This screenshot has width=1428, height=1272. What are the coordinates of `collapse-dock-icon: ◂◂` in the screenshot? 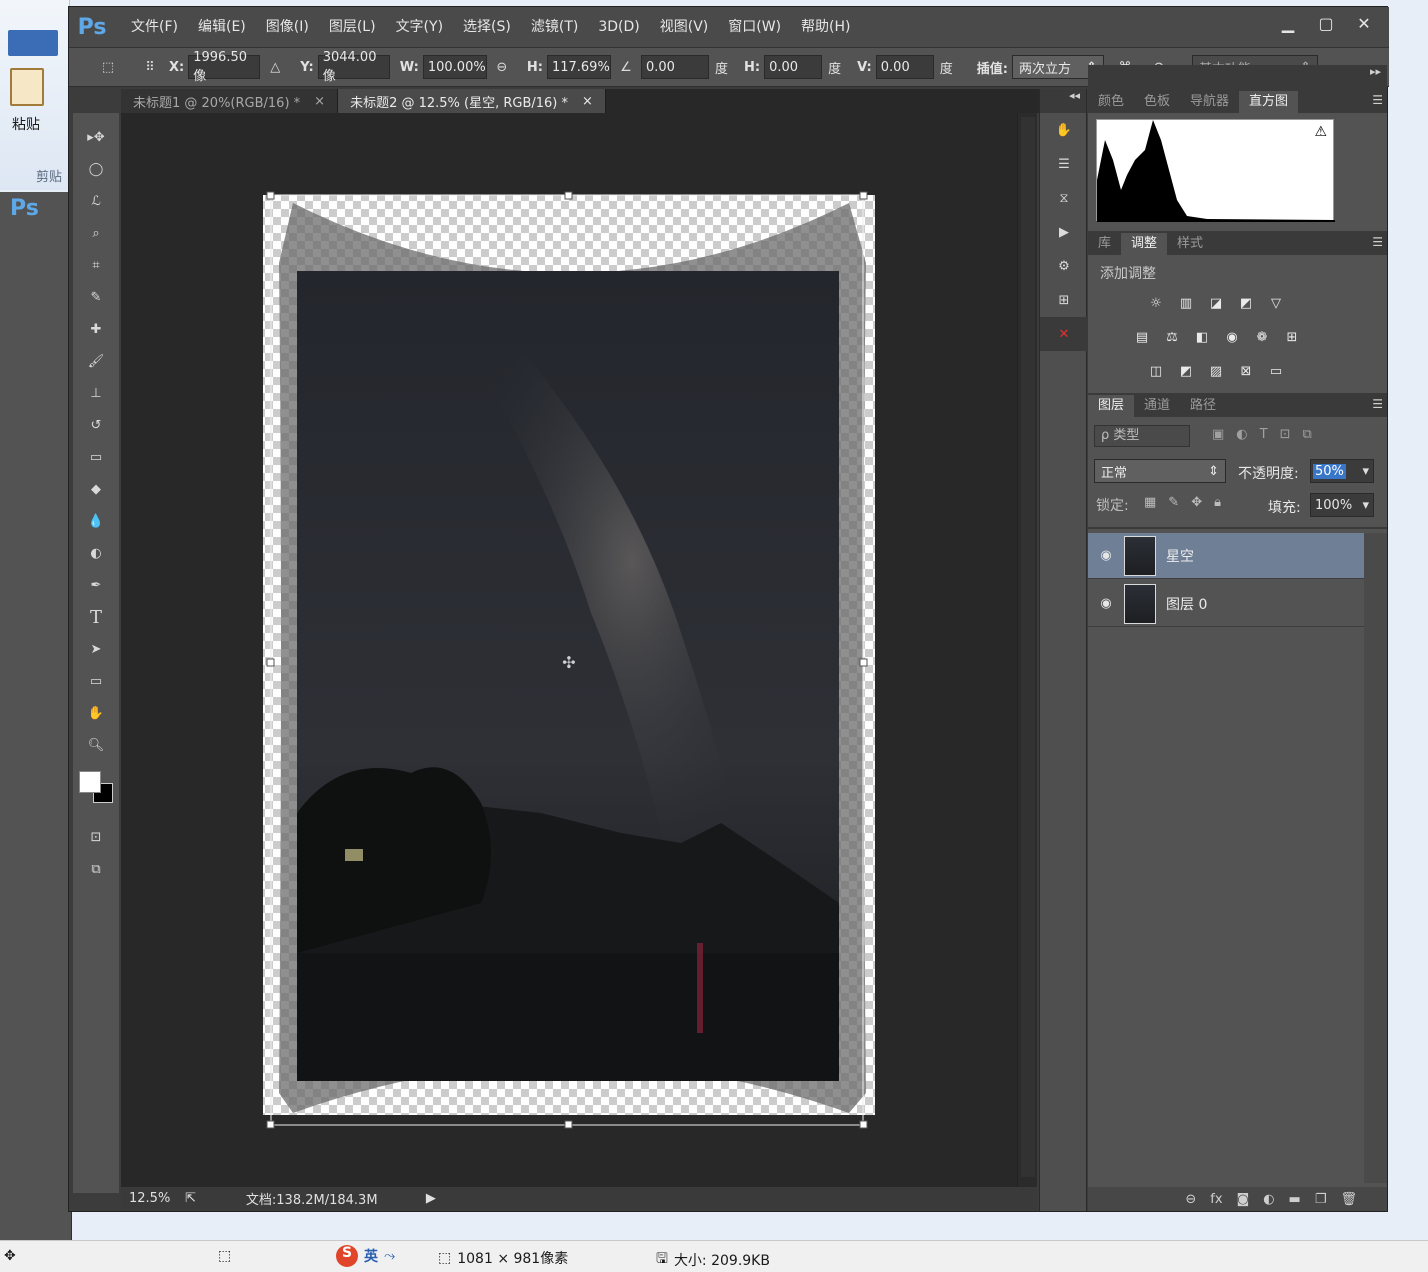 It's located at (1063, 101).